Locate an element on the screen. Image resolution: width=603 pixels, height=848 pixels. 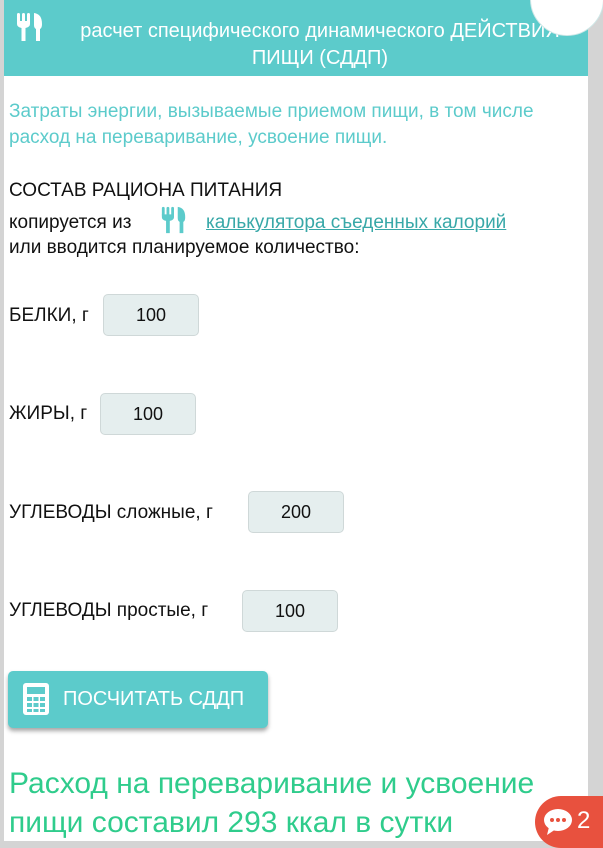
simple-carbs-label: УГЛЕВОДЫ простые, г is located at coordinates (109, 610).